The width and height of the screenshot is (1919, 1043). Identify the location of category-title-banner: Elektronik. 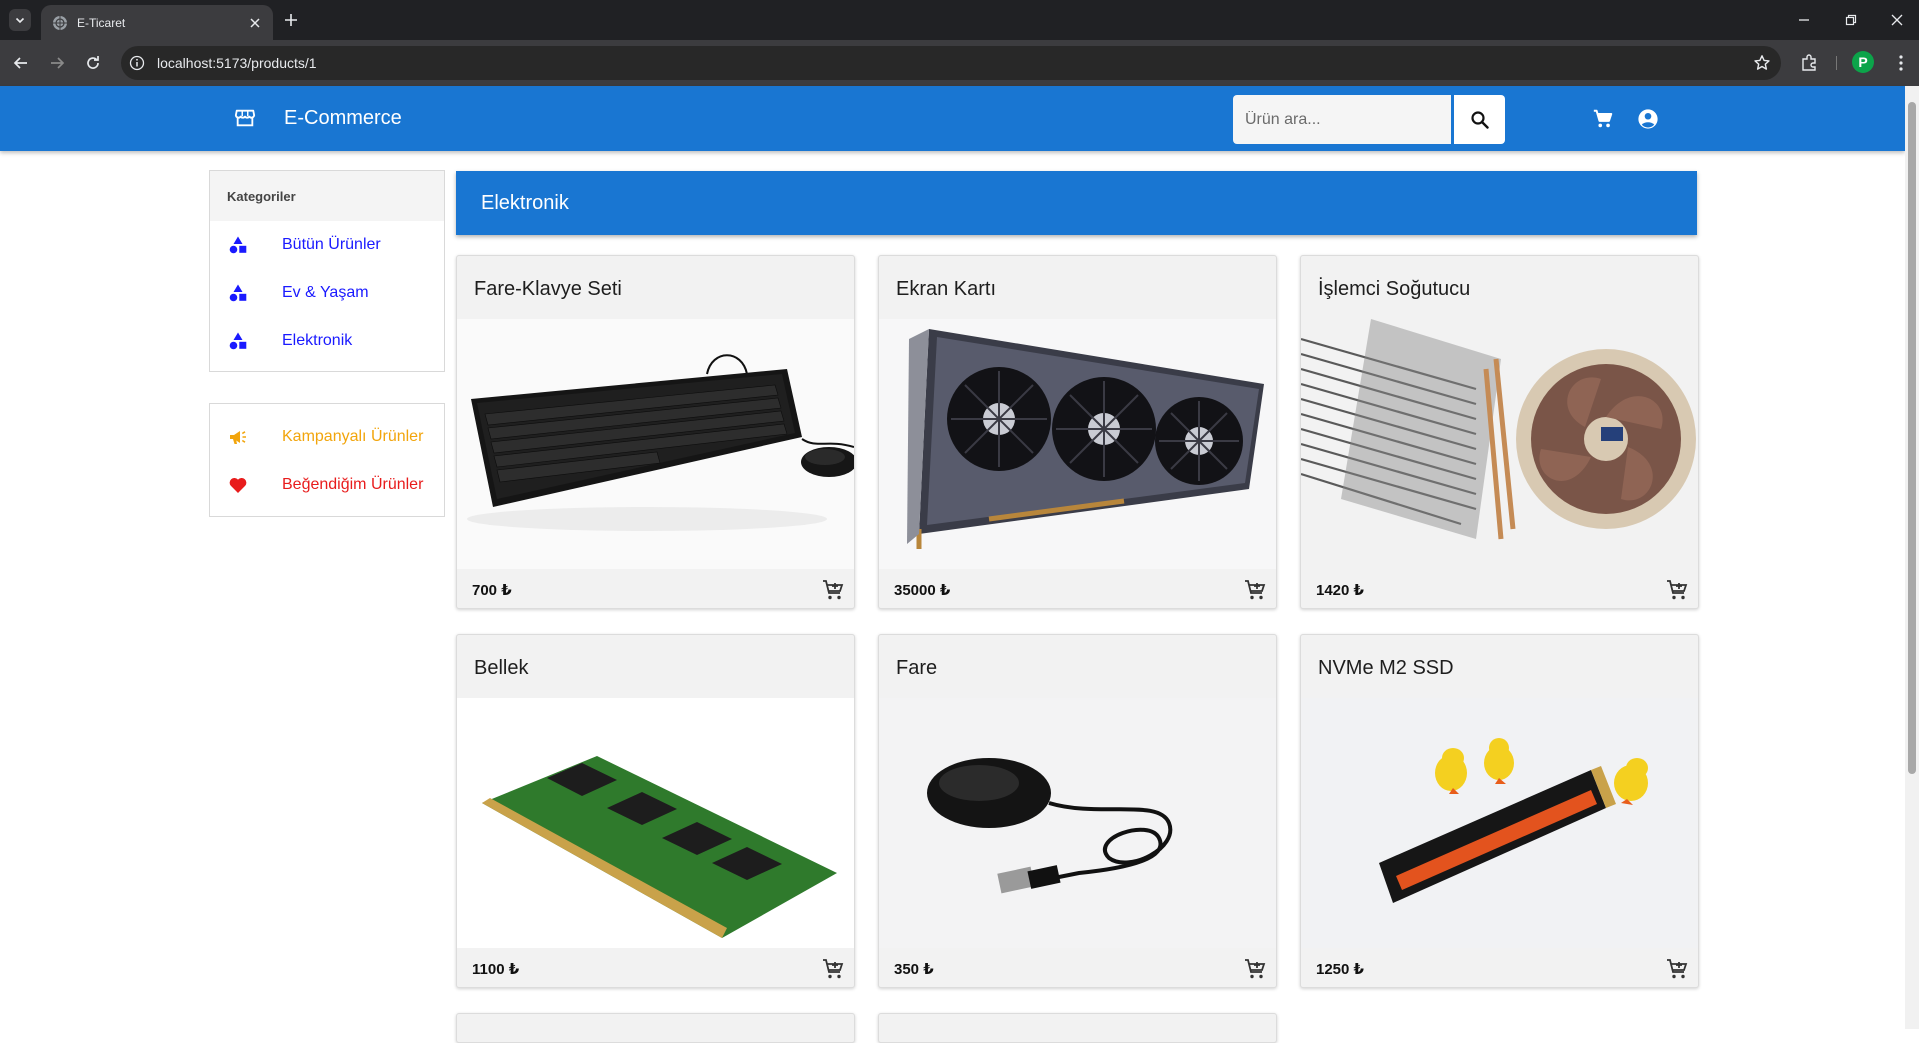
(1076, 203).